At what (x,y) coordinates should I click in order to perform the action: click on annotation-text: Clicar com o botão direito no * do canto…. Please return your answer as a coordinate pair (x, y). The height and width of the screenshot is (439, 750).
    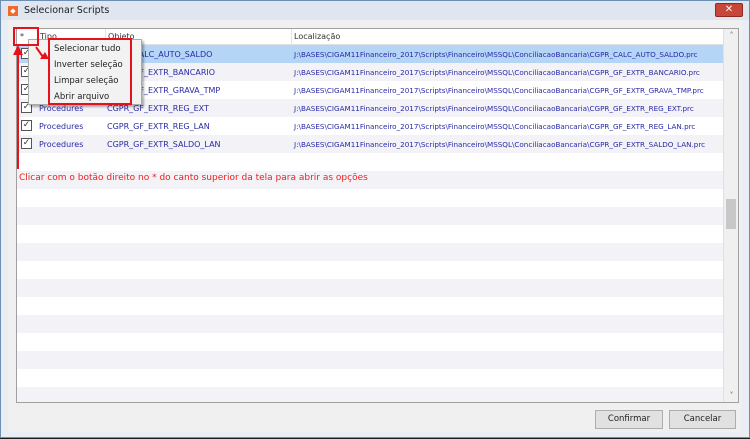
    Looking at the image, I should click on (193, 178).